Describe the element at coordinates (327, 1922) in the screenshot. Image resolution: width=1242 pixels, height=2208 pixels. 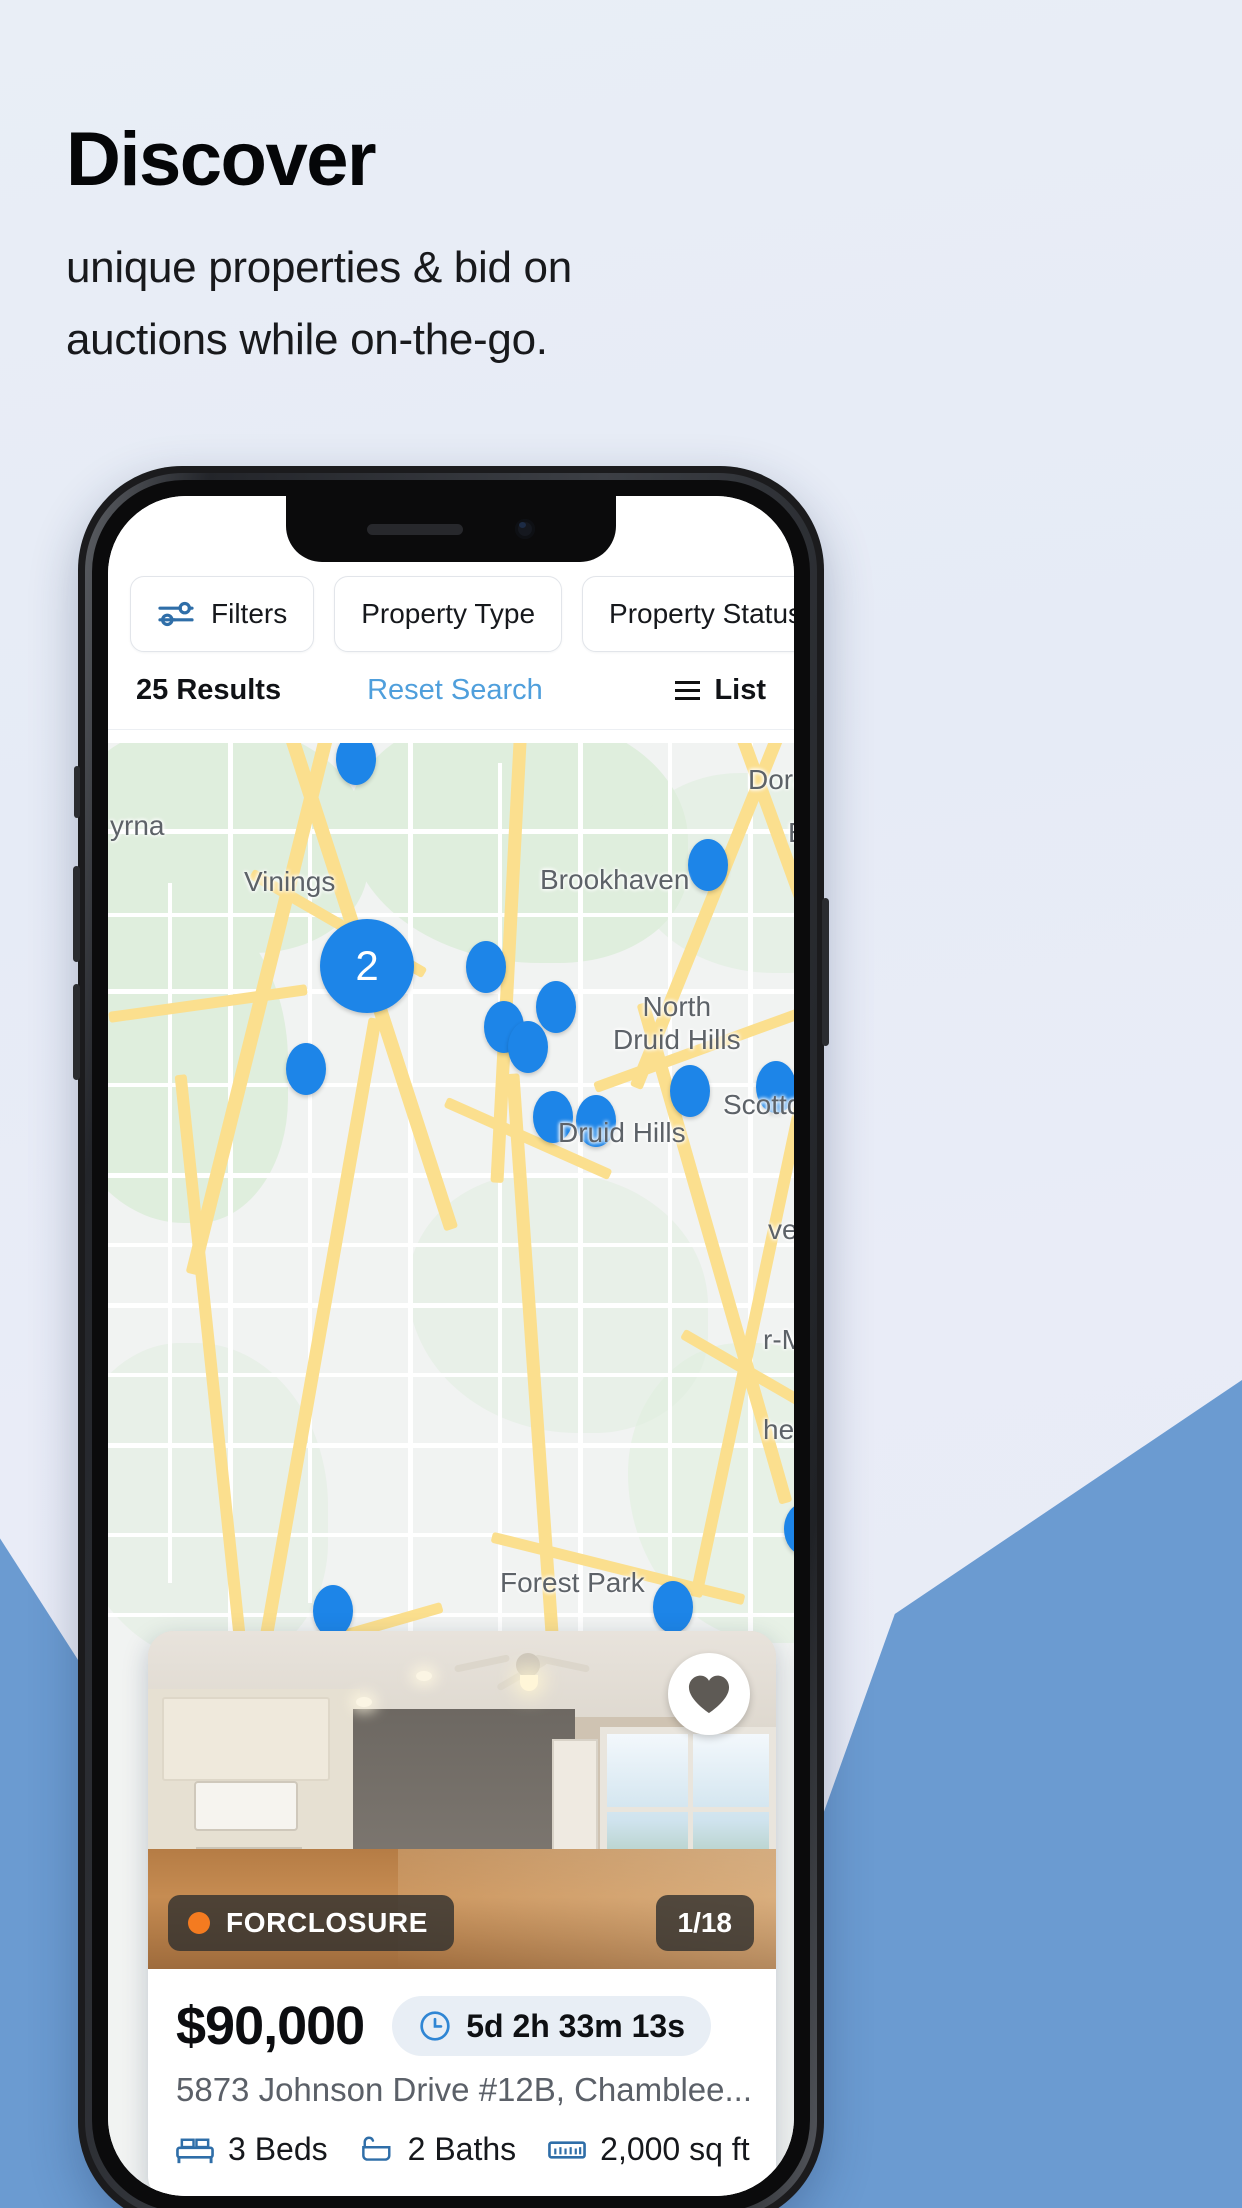
I see `status-badge-label: FORCLOSURE` at that location.